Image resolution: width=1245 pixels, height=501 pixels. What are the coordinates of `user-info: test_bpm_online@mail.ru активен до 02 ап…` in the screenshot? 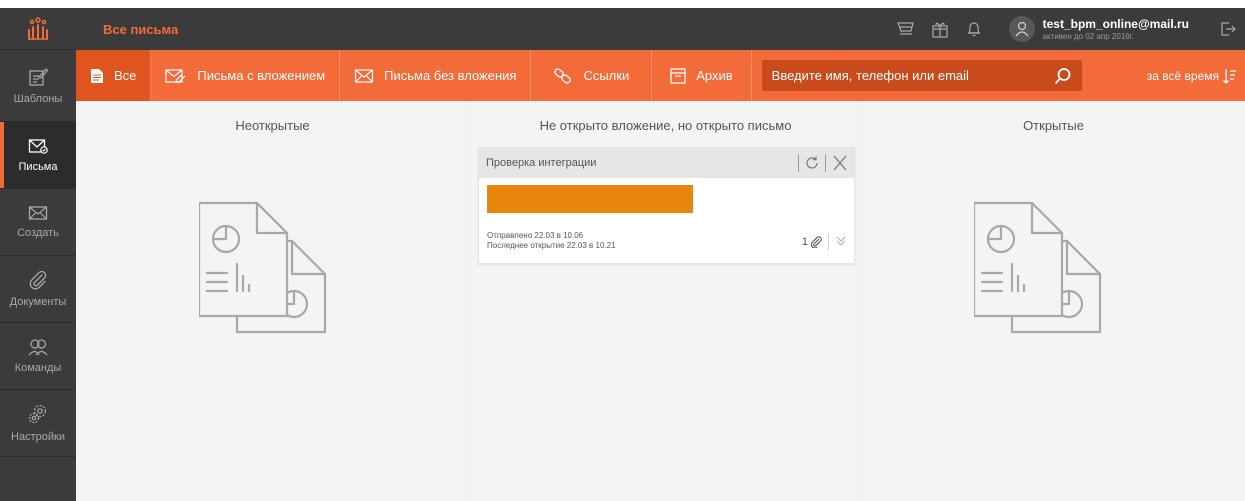 It's located at (1116, 29).